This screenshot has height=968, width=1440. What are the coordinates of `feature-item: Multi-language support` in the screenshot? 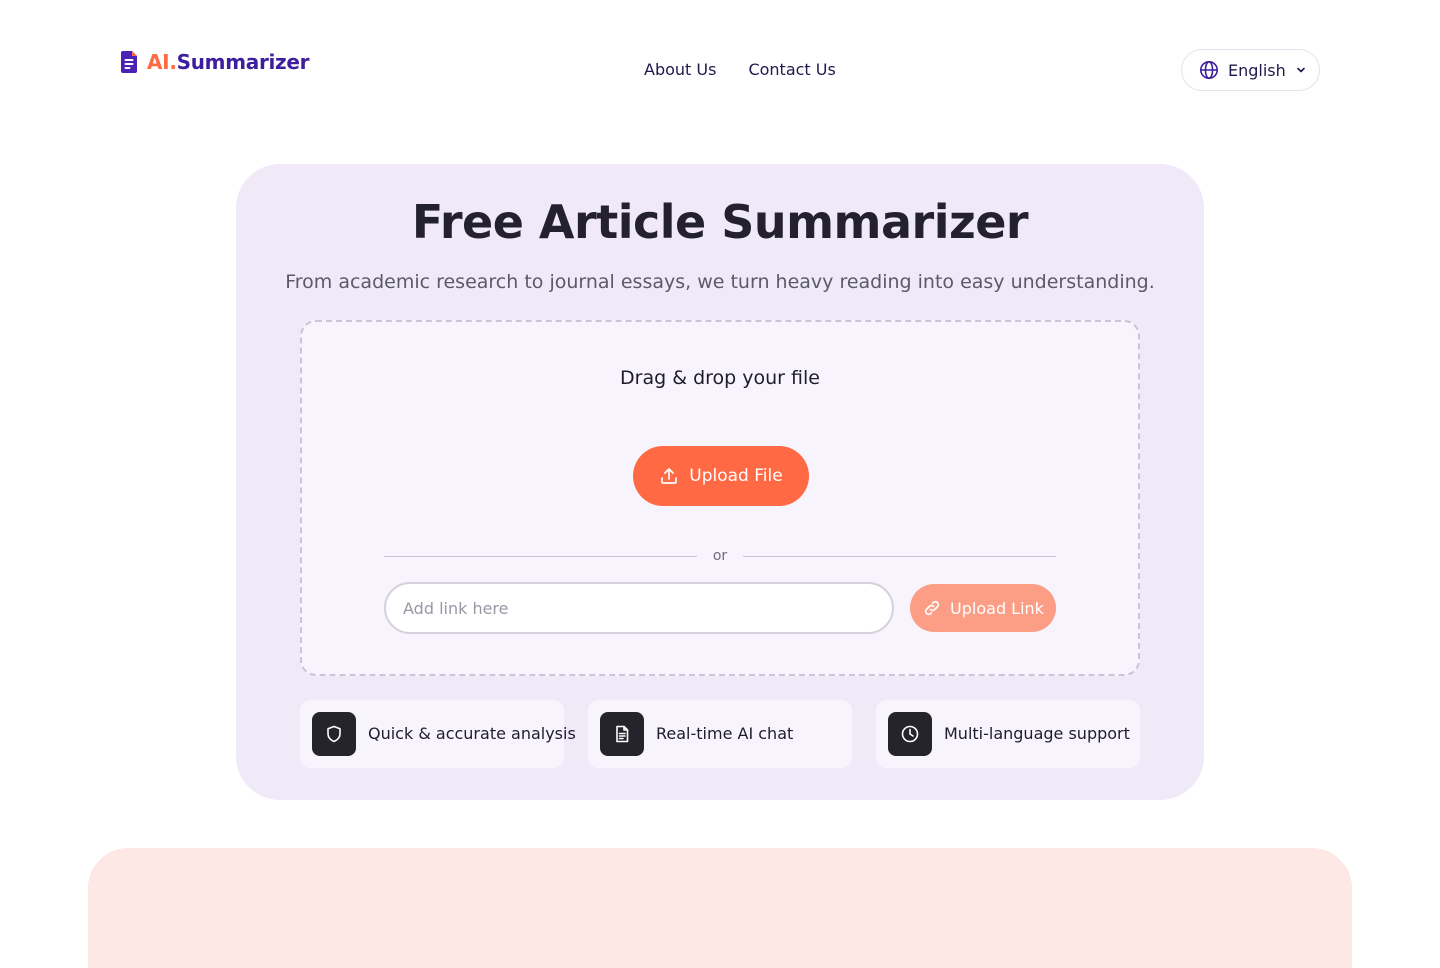 It's located at (1008, 734).